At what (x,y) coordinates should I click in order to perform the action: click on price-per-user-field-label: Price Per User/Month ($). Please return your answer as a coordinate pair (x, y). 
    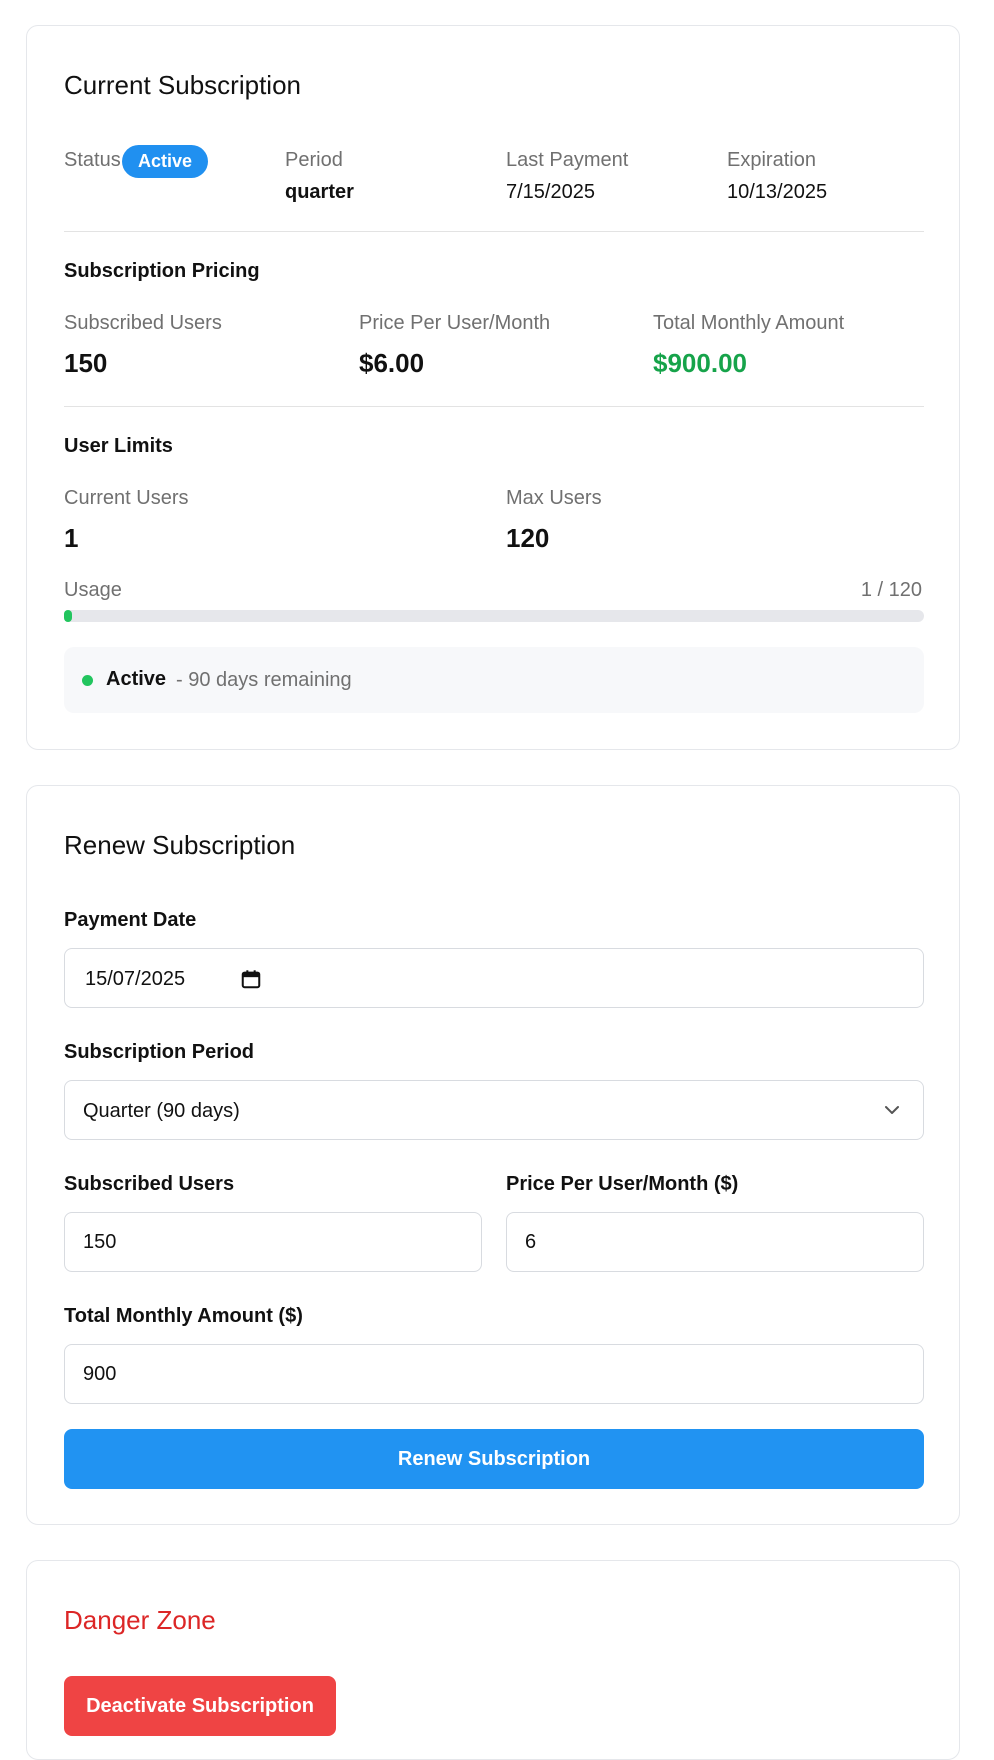
    Looking at the image, I should click on (622, 1184).